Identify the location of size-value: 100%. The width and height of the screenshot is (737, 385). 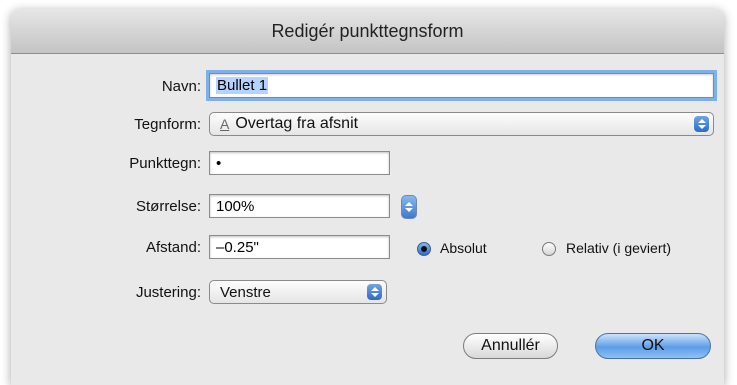
(235, 206).